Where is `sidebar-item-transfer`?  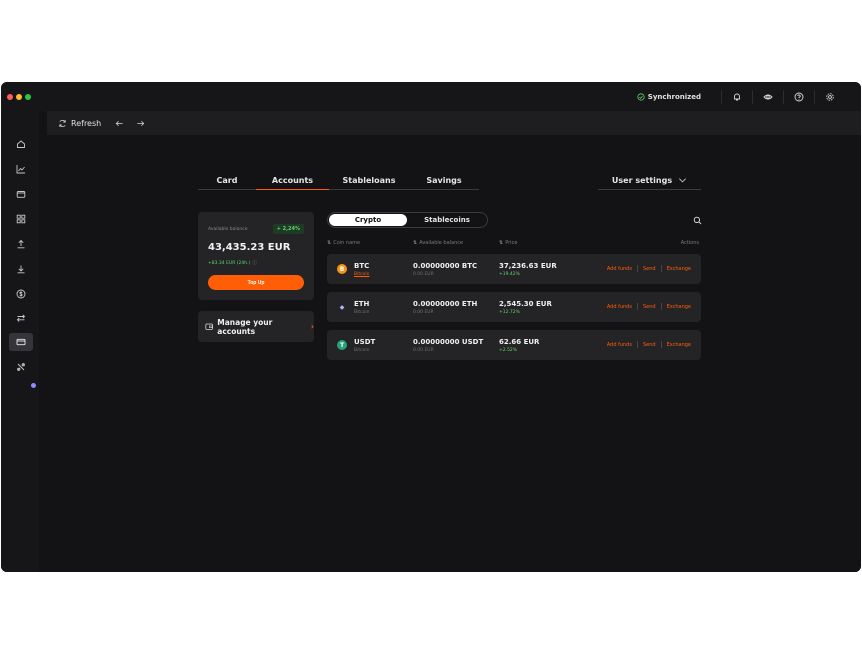
sidebar-item-transfer is located at coordinates (21, 318).